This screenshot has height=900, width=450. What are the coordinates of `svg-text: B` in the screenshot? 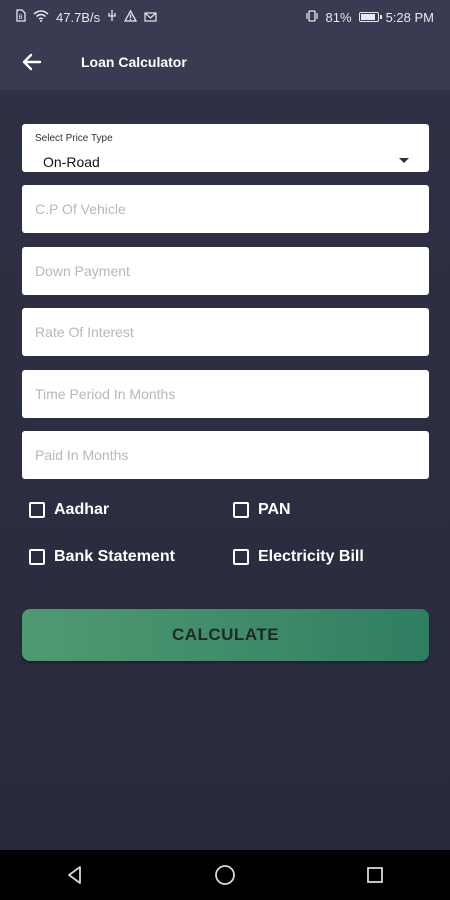 It's located at (21, 17).